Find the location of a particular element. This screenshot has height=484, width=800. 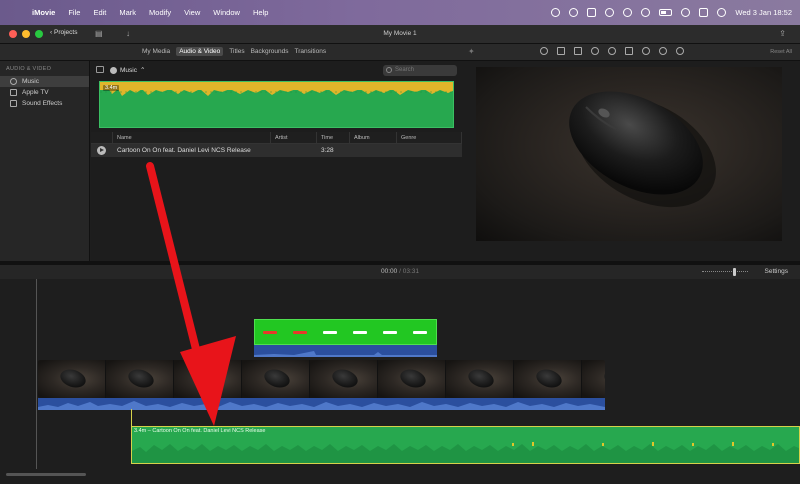

play-status-icon is located at coordinates (646, 12).